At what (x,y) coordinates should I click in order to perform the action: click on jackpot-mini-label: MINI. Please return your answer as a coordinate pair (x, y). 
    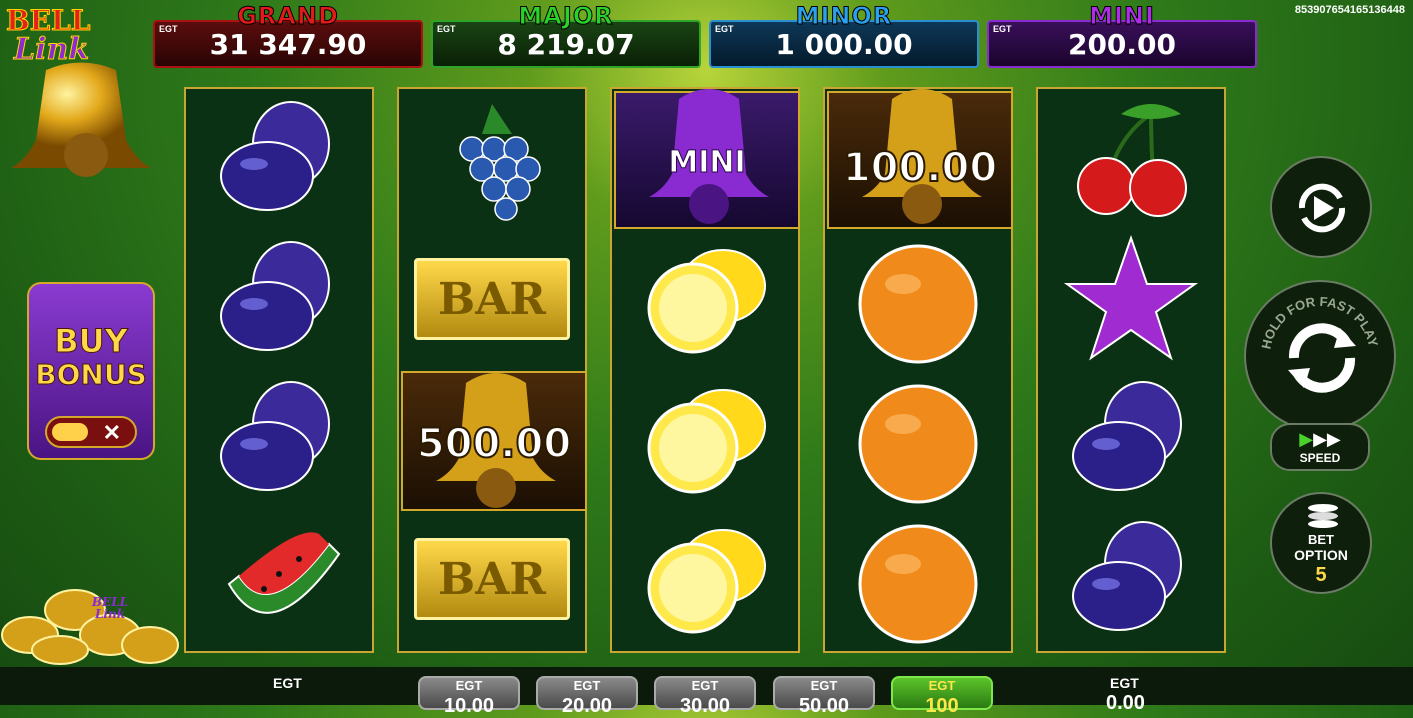
    Looking at the image, I should click on (1122, 16).